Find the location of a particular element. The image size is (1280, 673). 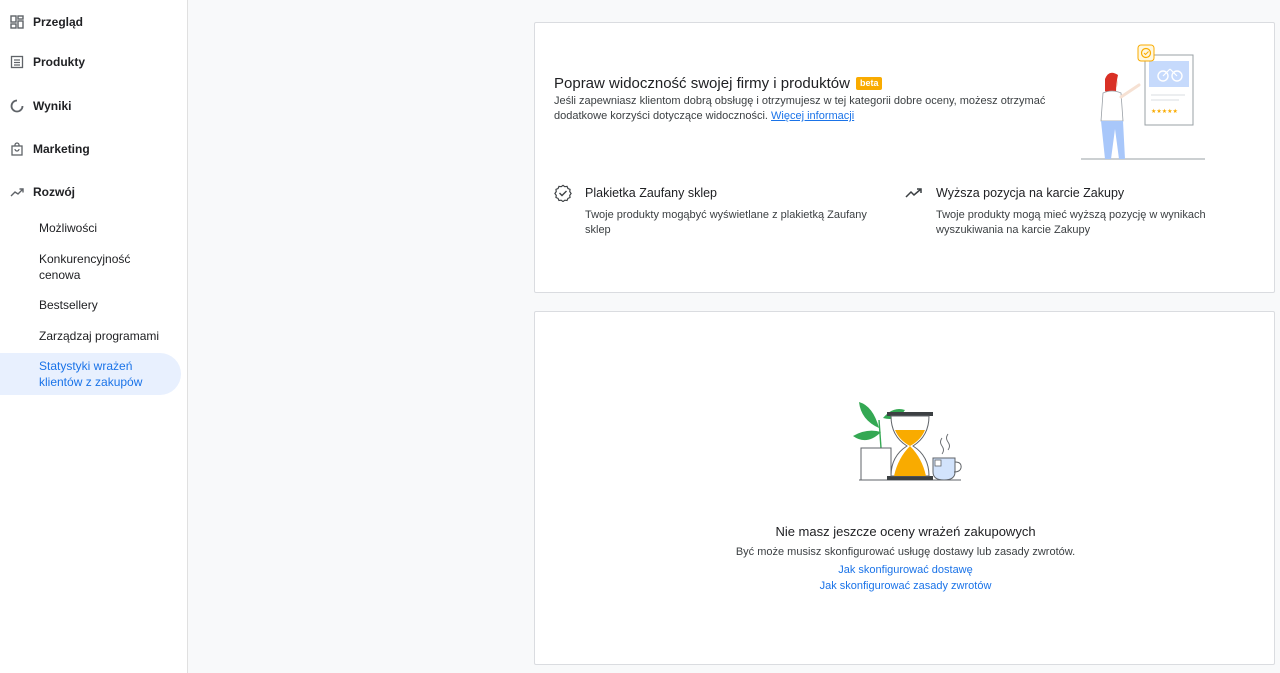

sidebar-item-growth: Rozwój is located at coordinates (94, 192).